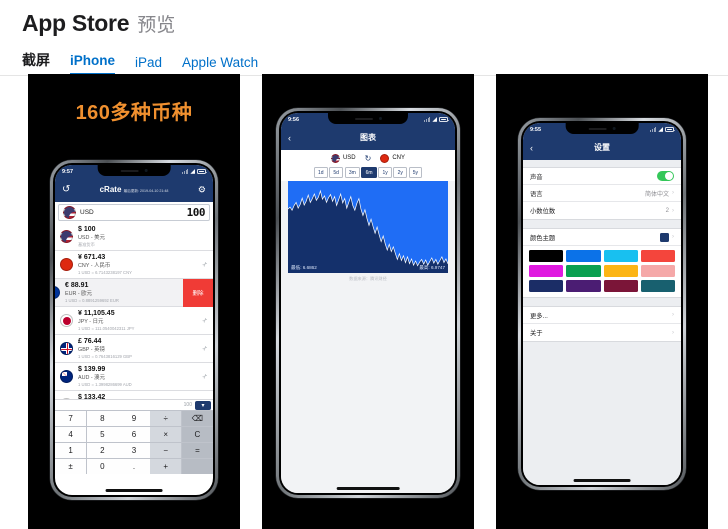 The width and height of the screenshot is (728, 529). I want to click on flag-au-icon, so click(66, 376).